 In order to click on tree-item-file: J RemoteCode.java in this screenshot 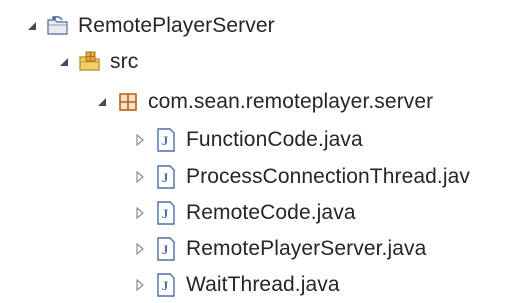, I will do `click(244, 213)`.